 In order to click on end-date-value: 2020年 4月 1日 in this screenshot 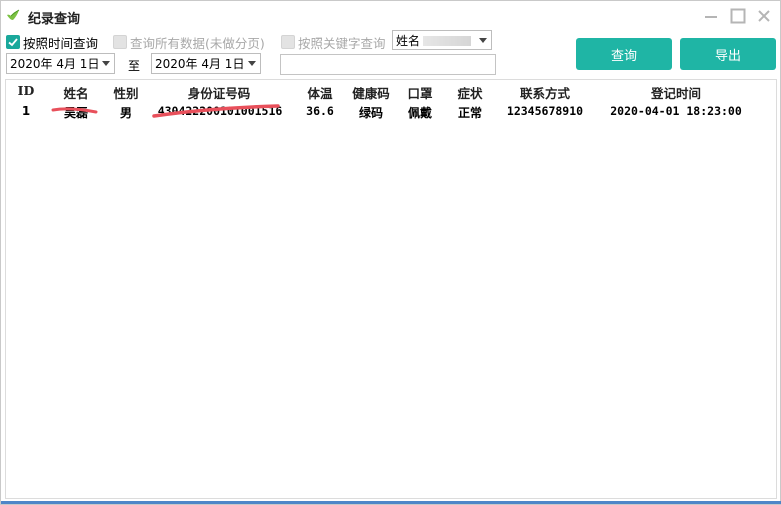, I will do `click(199, 64)`.